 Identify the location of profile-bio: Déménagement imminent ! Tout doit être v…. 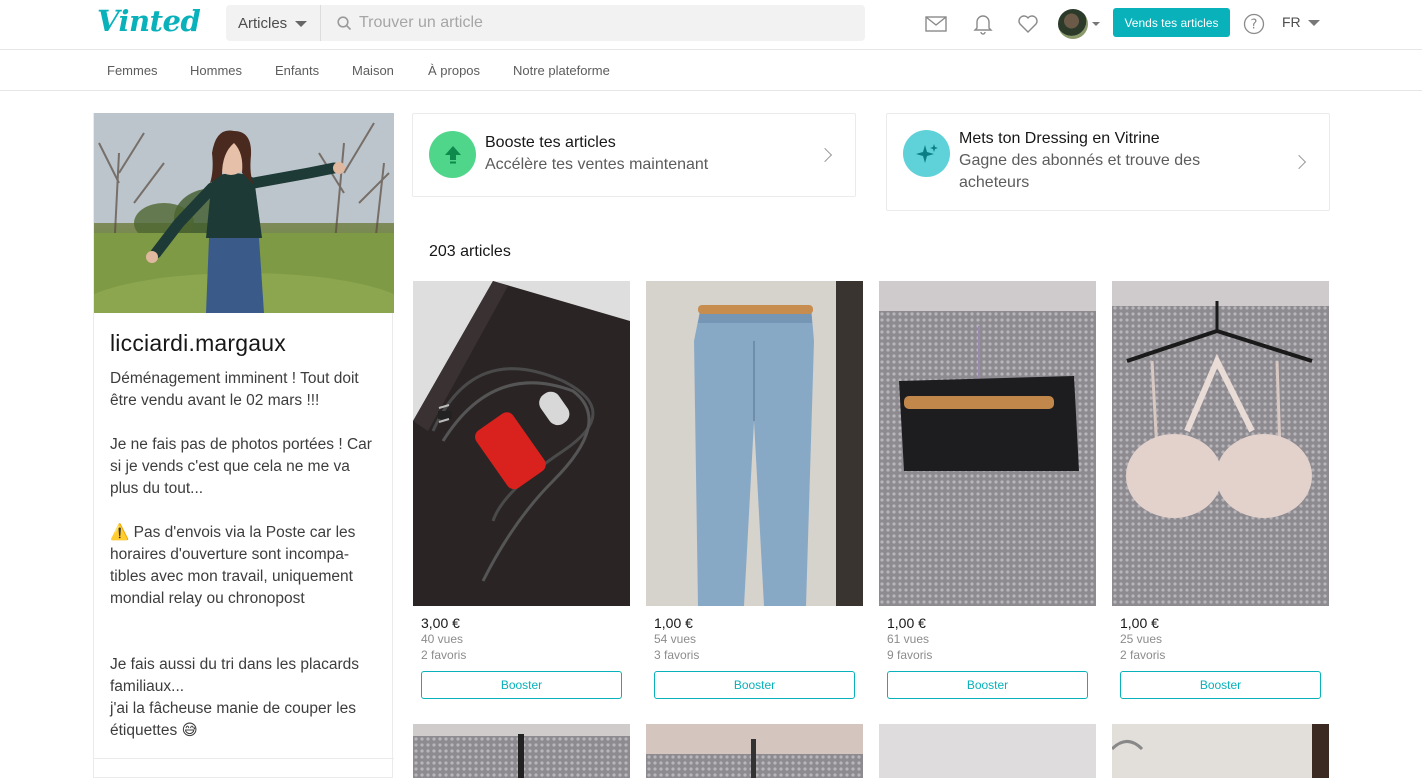
(241, 554).